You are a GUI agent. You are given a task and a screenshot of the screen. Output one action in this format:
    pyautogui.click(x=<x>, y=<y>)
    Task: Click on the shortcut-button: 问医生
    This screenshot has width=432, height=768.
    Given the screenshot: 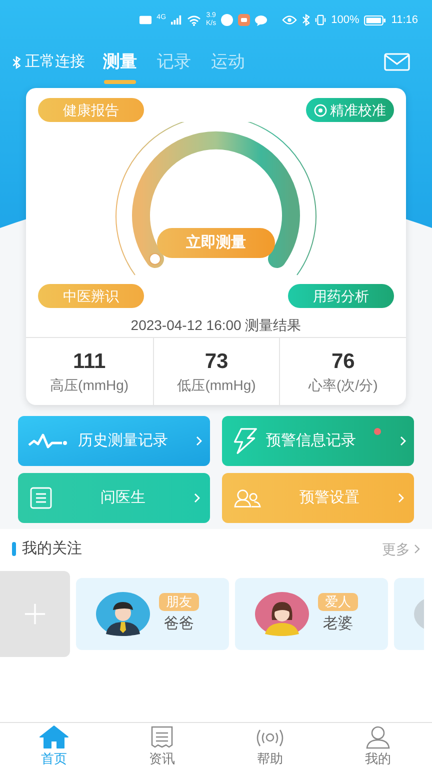 What is the action you would take?
    pyautogui.click(x=114, y=498)
    